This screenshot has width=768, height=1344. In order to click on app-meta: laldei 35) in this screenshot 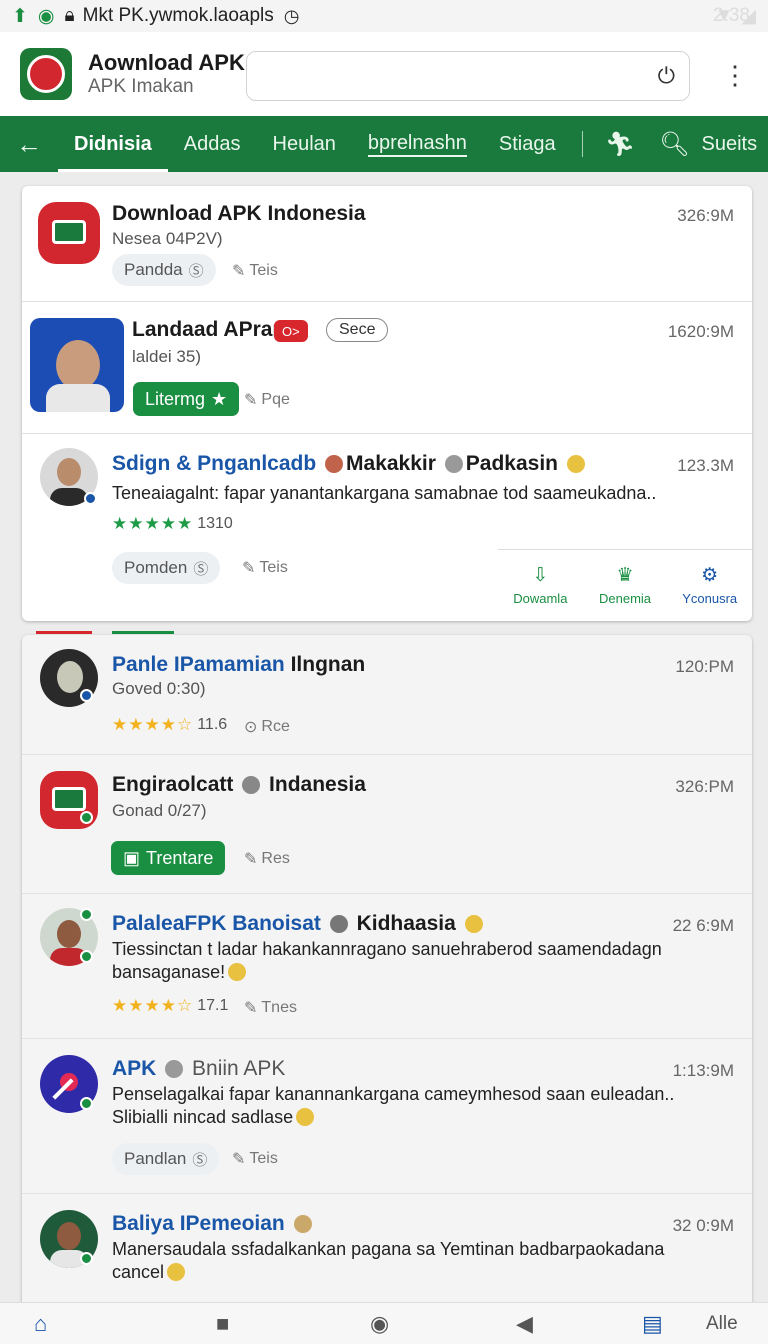, I will do `click(166, 356)`.